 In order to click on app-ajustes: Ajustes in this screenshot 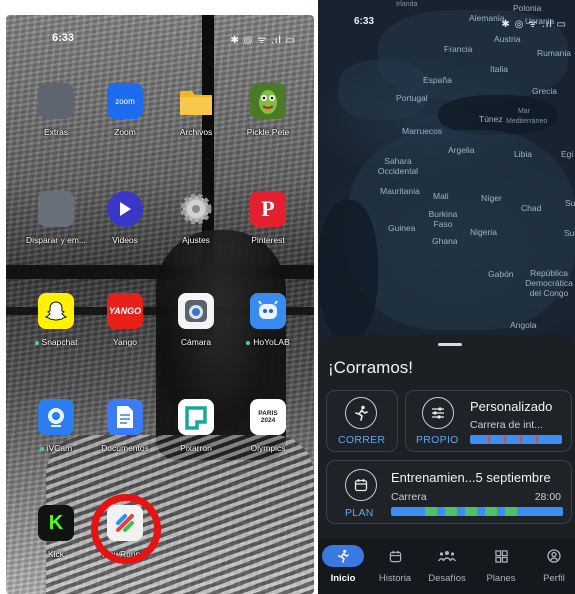, I will do `click(196, 218)`.